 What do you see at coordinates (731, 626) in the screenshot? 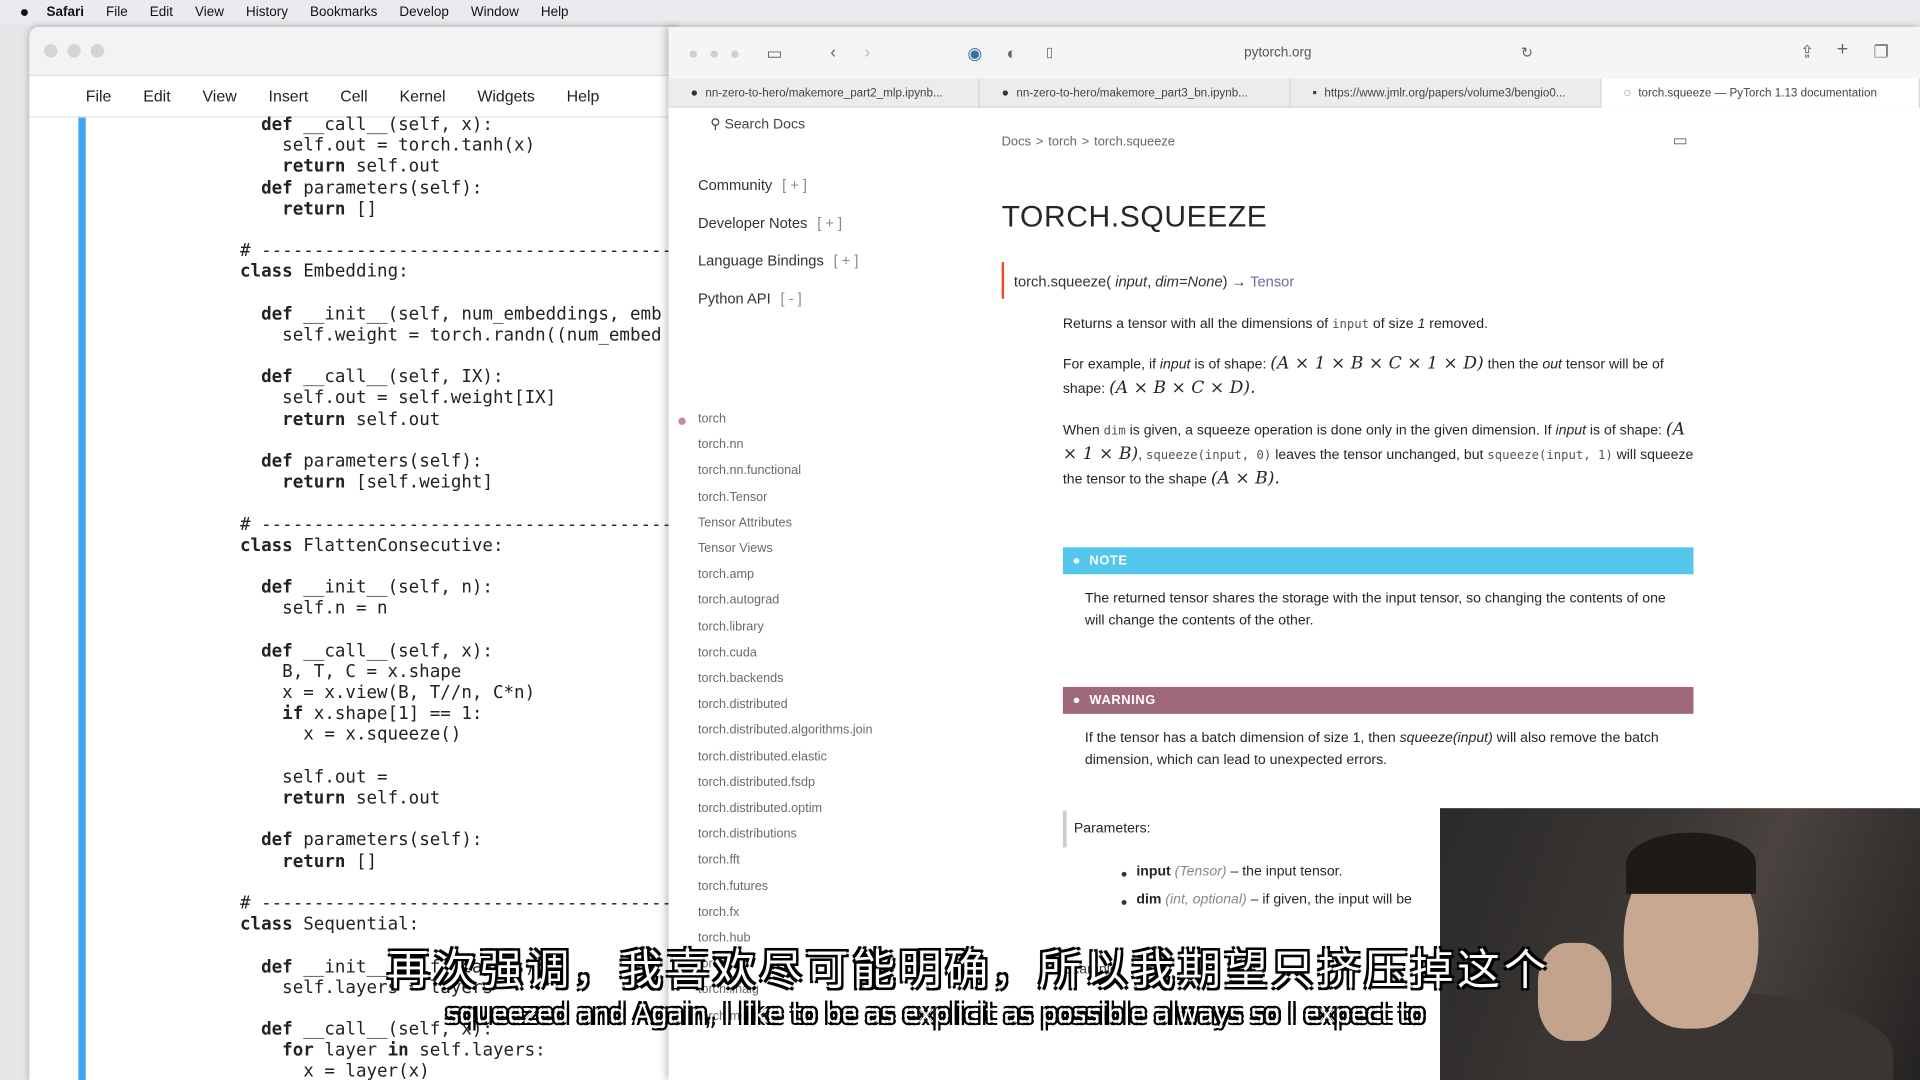
I see `sidebar-link: torch.library` at bounding box center [731, 626].